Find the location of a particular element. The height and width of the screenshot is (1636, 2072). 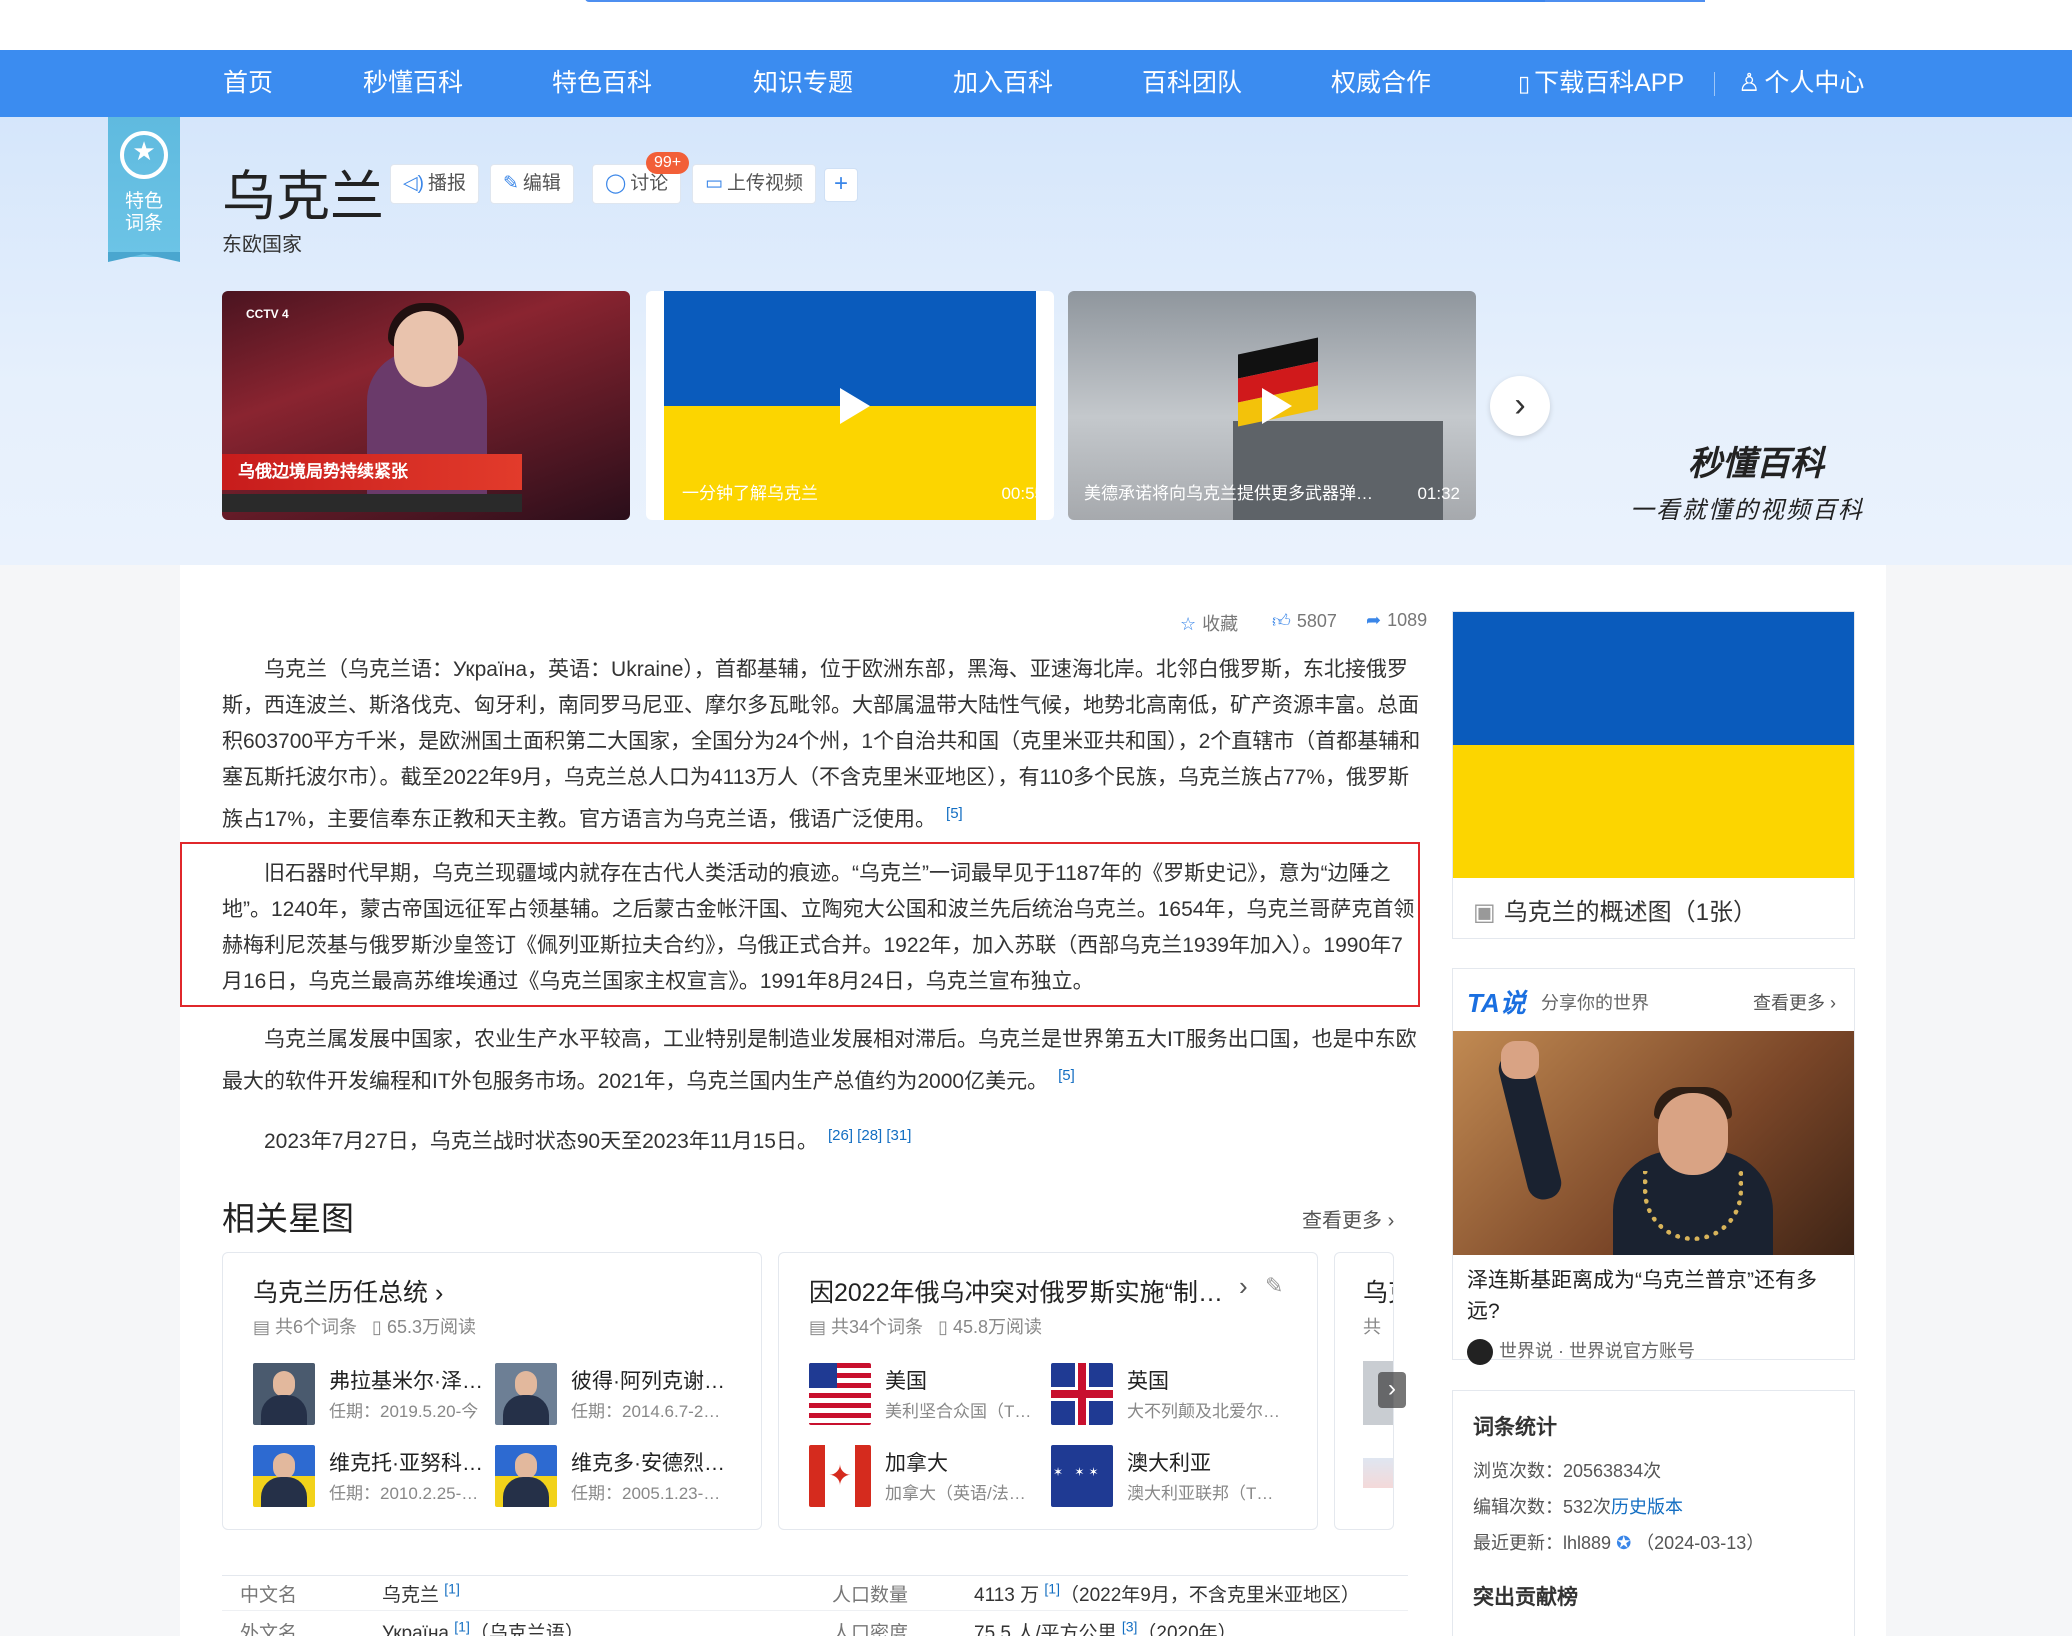

nav-item-home: 首页 is located at coordinates (248, 83).